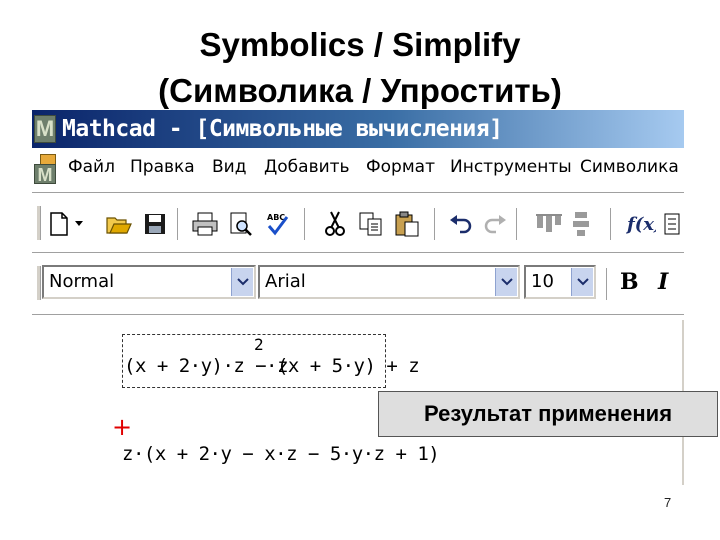  I want to click on font-select-value: Arial, so click(285, 281).